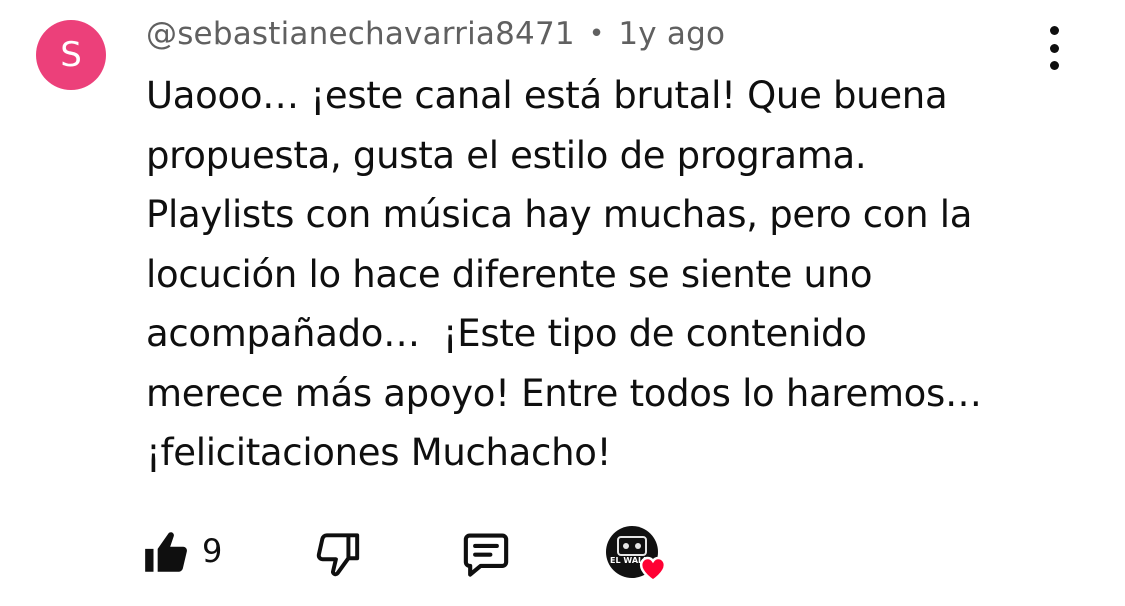 The height and width of the screenshot is (606, 1125). What do you see at coordinates (379, 452) in the screenshot?
I see `comment-line: ¡felicitaciones Muchacho!` at bounding box center [379, 452].